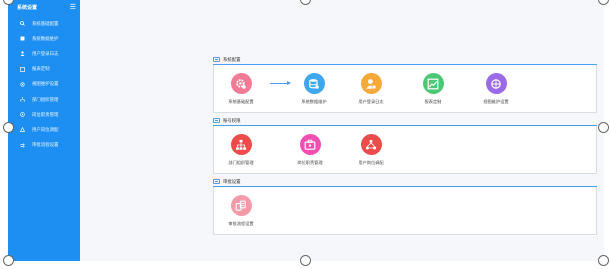 Image resolution: width=610 pixels, height=269 pixels. I want to click on sidebar-item-label: 部门组织管理, so click(45, 100).